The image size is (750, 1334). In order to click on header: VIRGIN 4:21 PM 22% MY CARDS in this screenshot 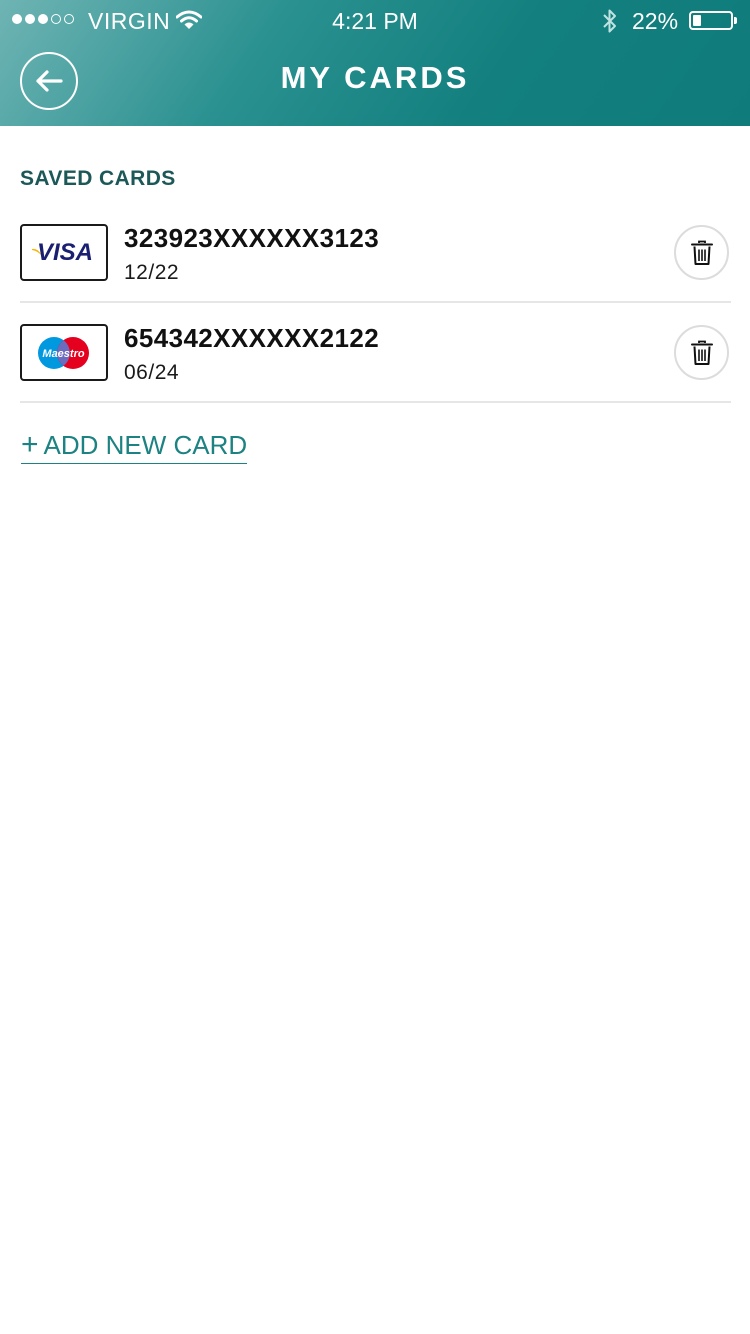, I will do `click(375, 63)`.